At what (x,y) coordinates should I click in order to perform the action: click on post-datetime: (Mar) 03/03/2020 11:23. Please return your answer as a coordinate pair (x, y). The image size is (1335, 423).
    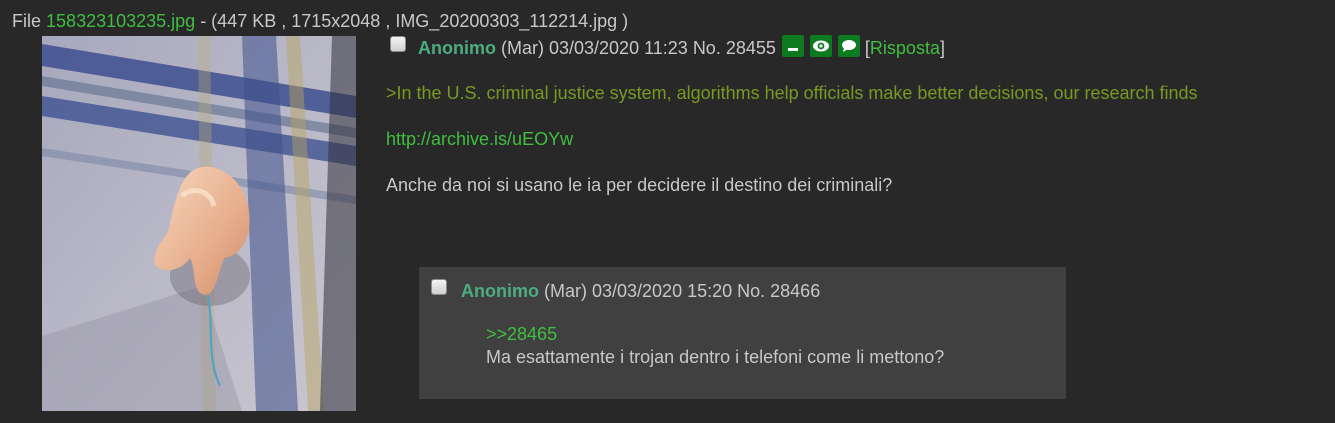
    Looking at the image, I should click on (594, 48).